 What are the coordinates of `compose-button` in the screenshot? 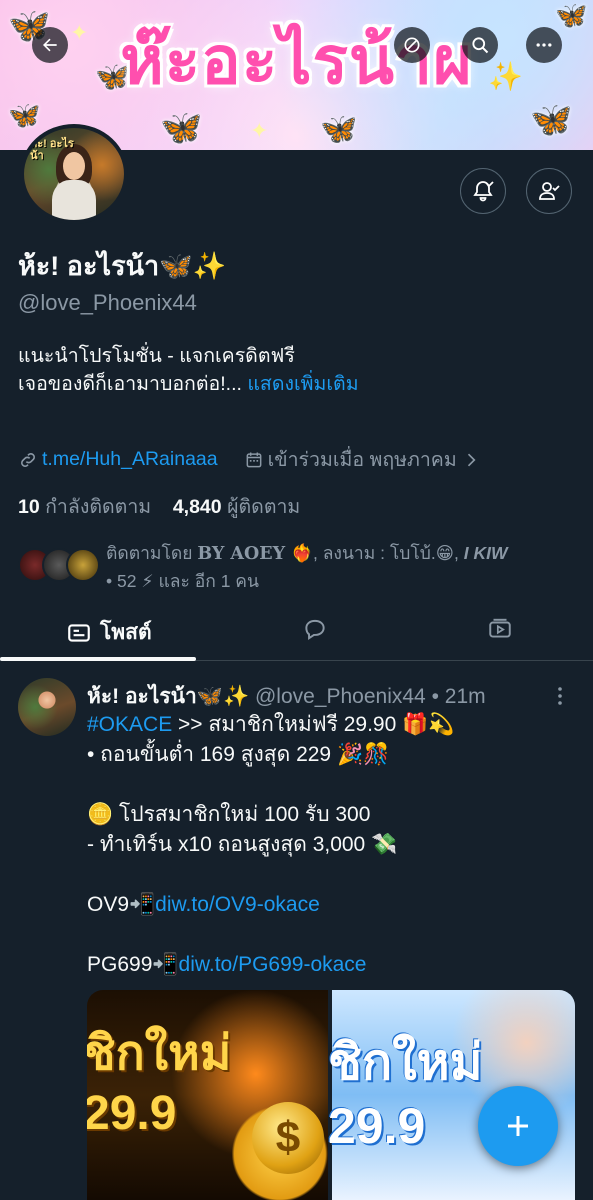 It's located at (518, 1126).